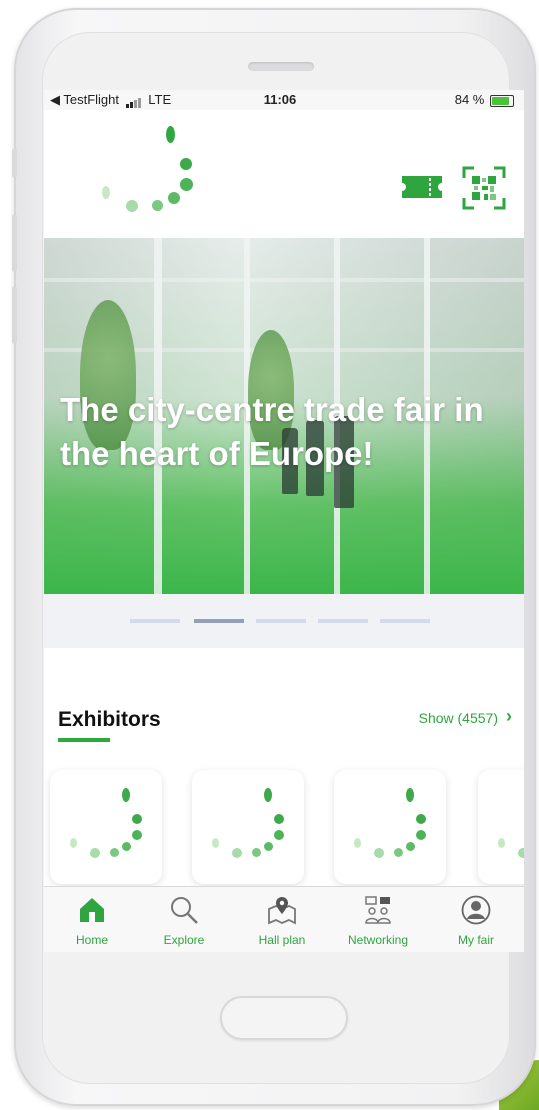 The image size is (539, 1110). Describe the element at coordinates (502, 100) in the screenshot. I see `battery-icon` at that location.